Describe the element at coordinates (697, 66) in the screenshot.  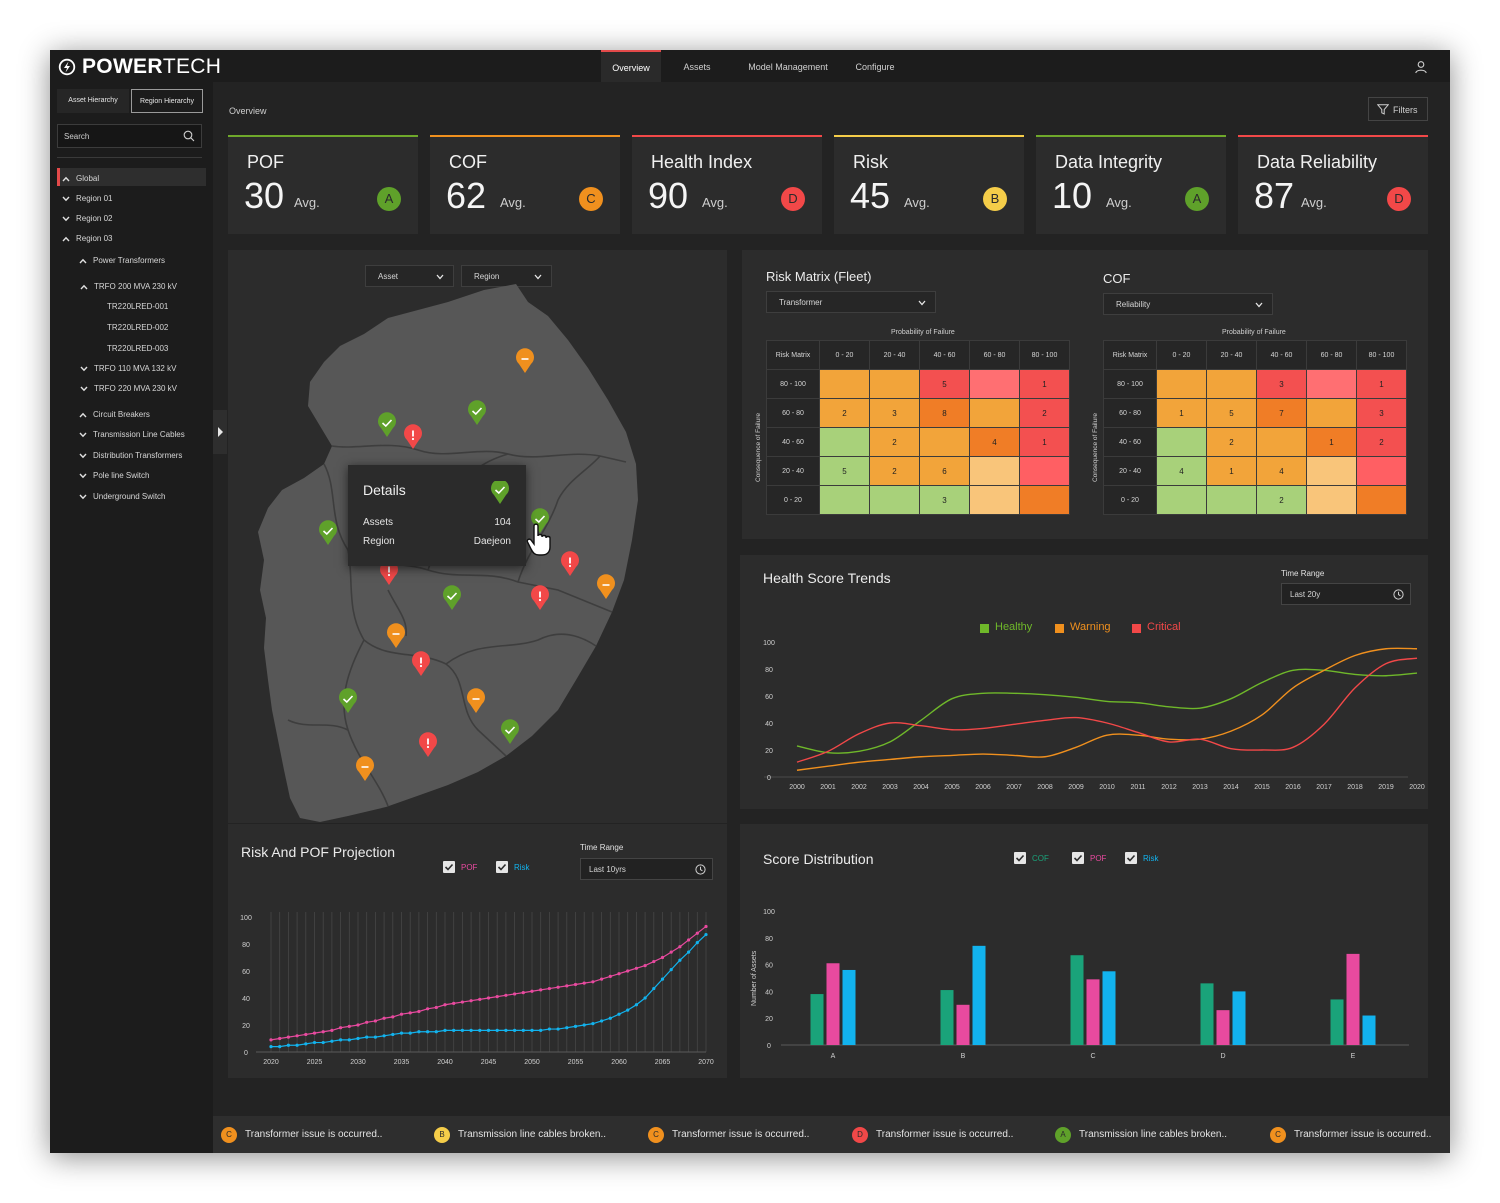
I see `tab-assets: Assets` at that location.